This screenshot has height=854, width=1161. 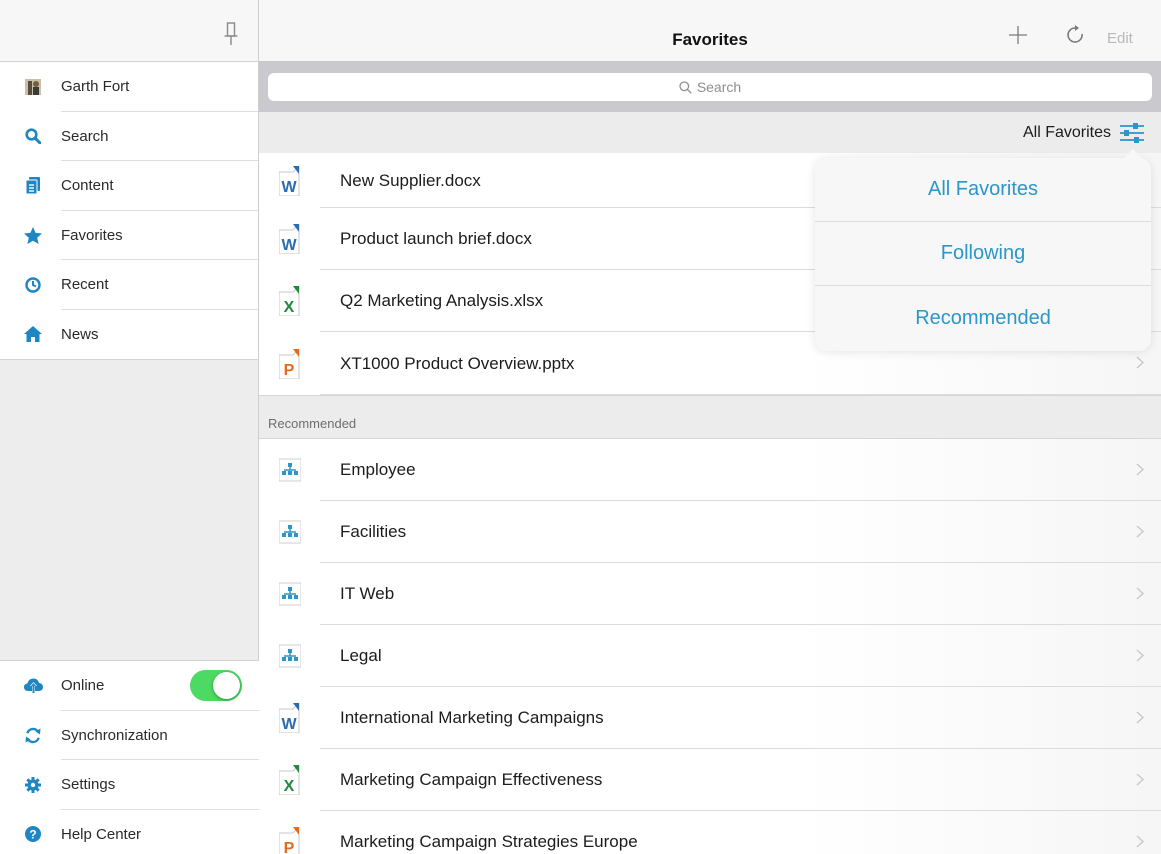 What do you see at coordinates (1018, 35) in the screenshot?
I see `add-icon` at bounding box center [1018, 35].